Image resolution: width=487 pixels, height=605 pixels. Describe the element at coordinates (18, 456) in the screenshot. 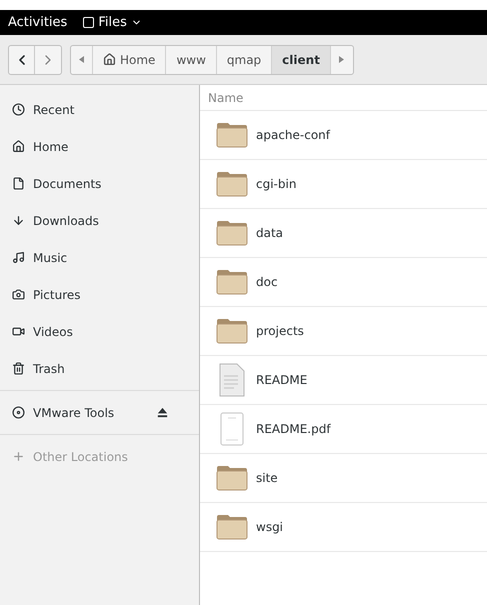

I see `plus-icon` at that location.